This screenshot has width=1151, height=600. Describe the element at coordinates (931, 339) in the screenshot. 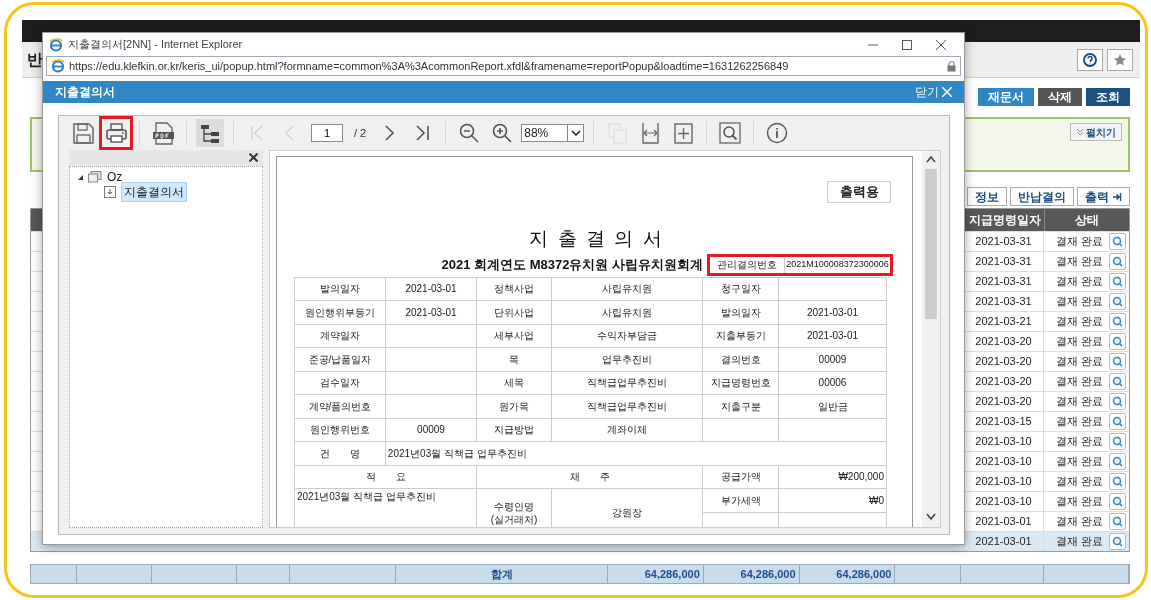

I see `scrollbar` at that location.